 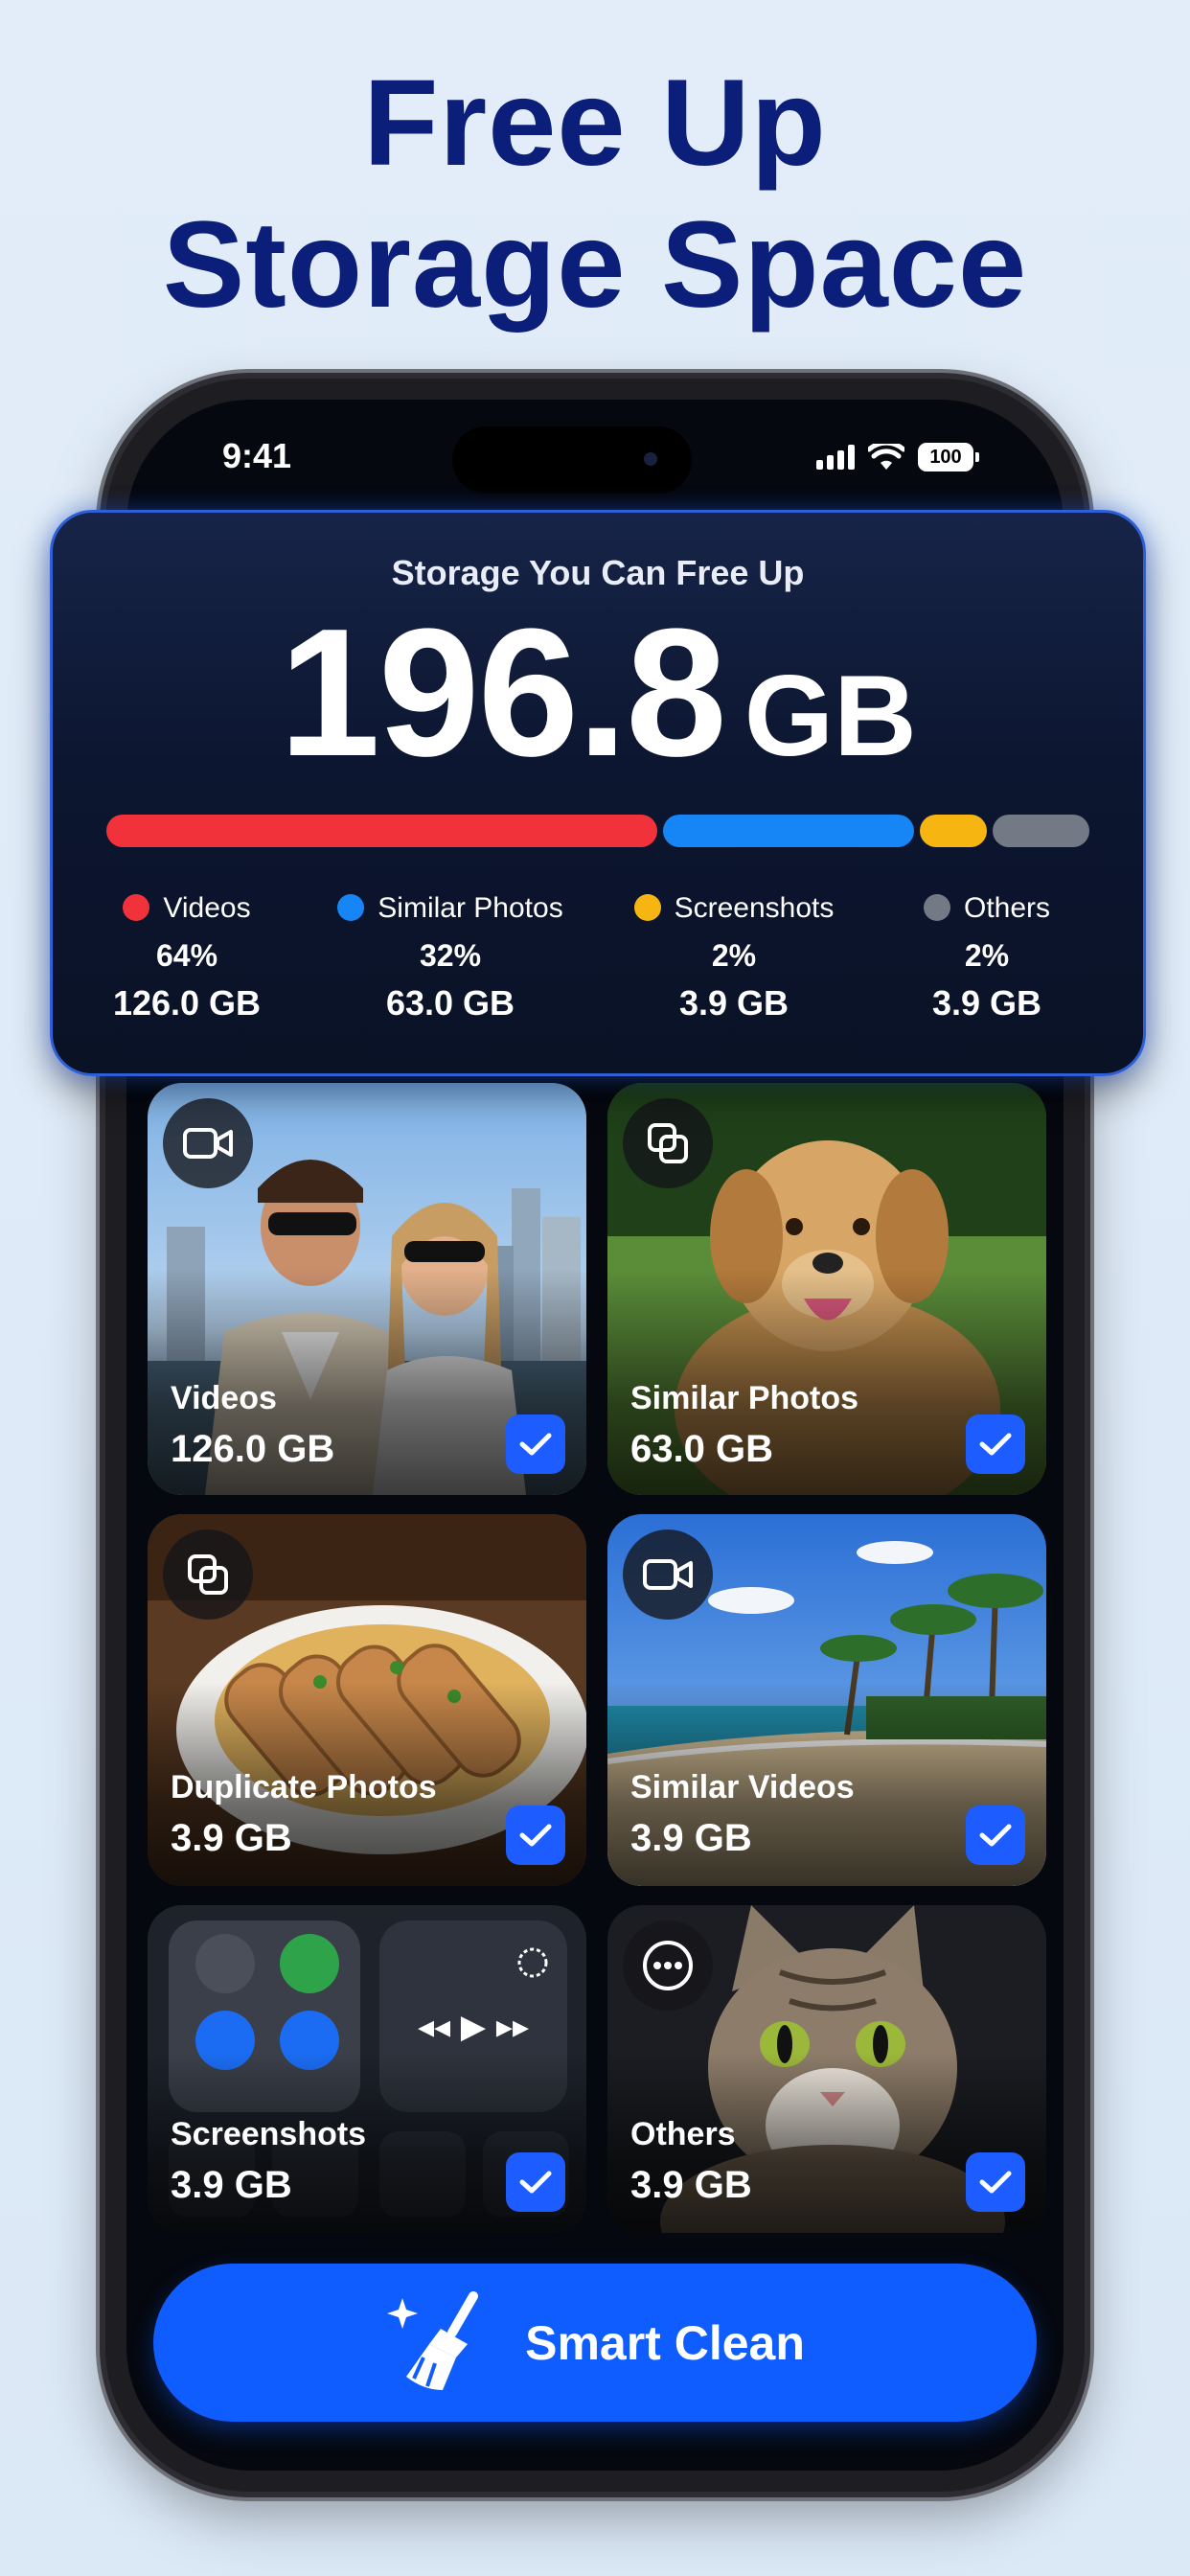 What do you see at coordinates (665, 2342) in the screenshot?
I see `smart-clean-label: Smart Clean` at bounding box center [665, 2342].